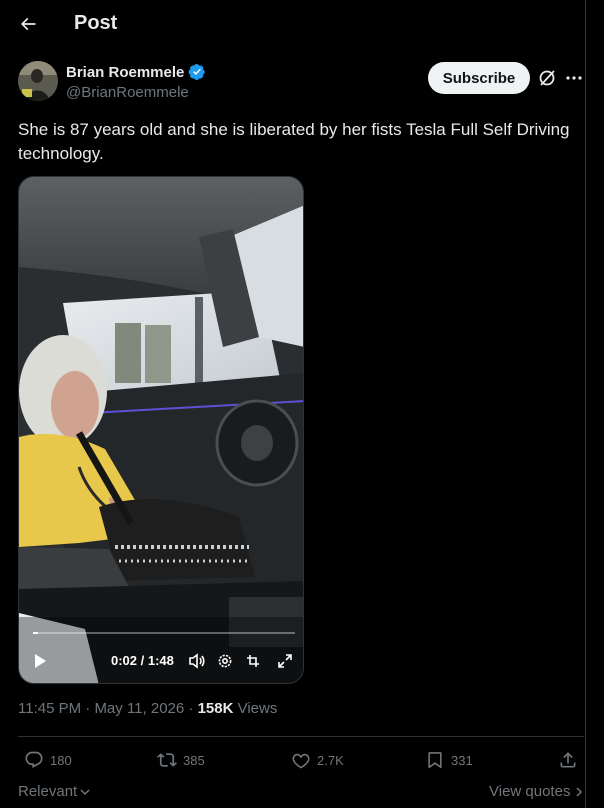  What do you see at coordinates (301, 736) in the screenshot?
I see `divider` at bounding box center [301, 736].